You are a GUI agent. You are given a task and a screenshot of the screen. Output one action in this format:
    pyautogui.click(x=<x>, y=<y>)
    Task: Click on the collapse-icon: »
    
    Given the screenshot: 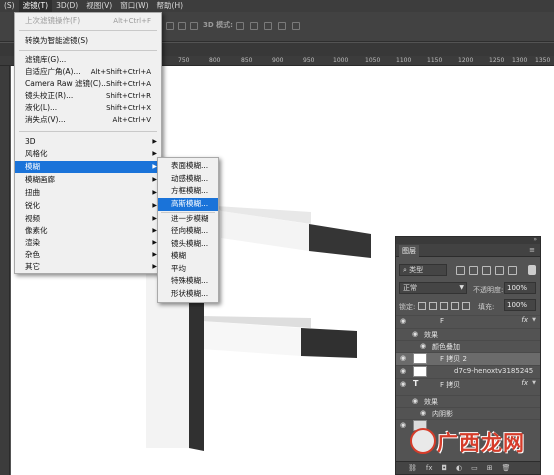 What is the action you would take?
    pyautogui.click(x=535, y=239)
    